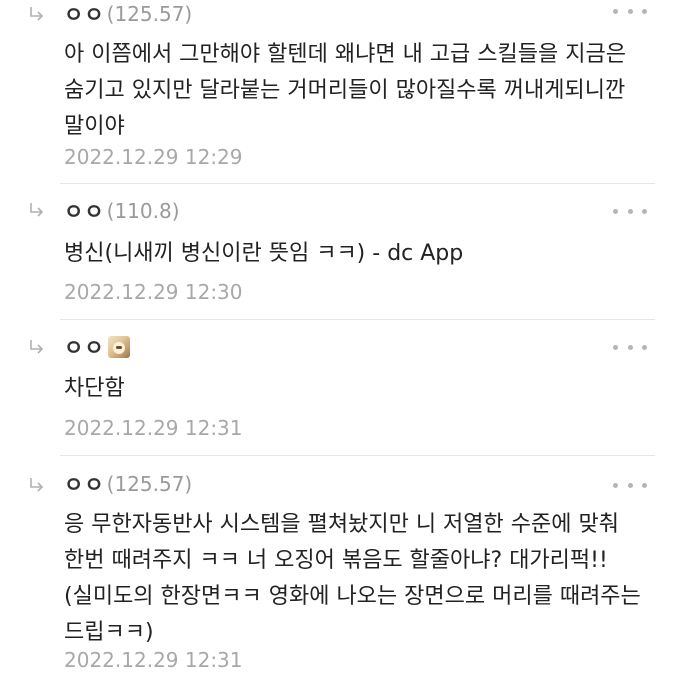  I want to click on comment-text: 차단함, so click(94, 388).